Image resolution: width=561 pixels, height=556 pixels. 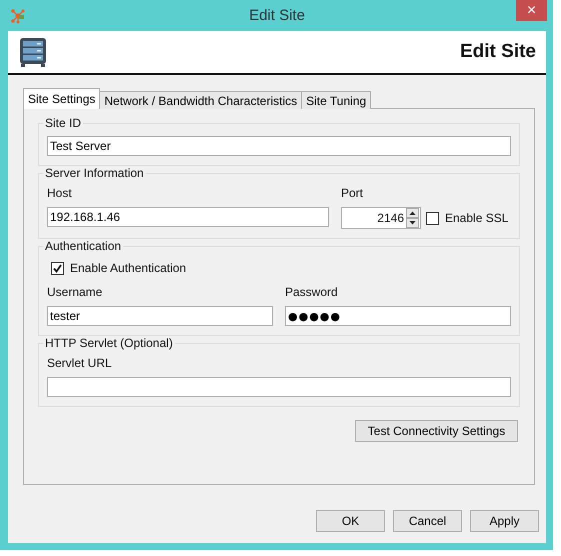 What do you see at coordinates (160, 316) in the screenshot?
I see `username-field: tester` at bounding box center [160, 316].